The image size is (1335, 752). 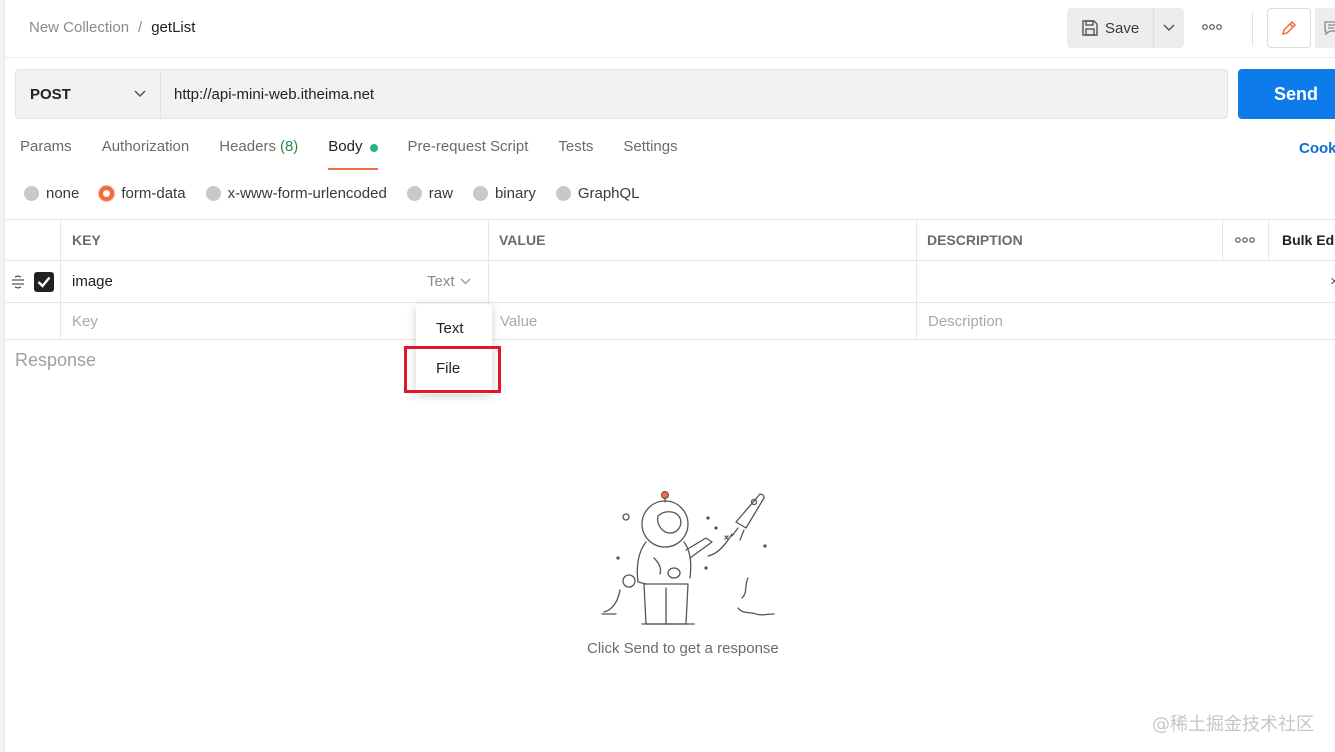 I want to click on tab-label: Settings, so click(x=650, y=146).